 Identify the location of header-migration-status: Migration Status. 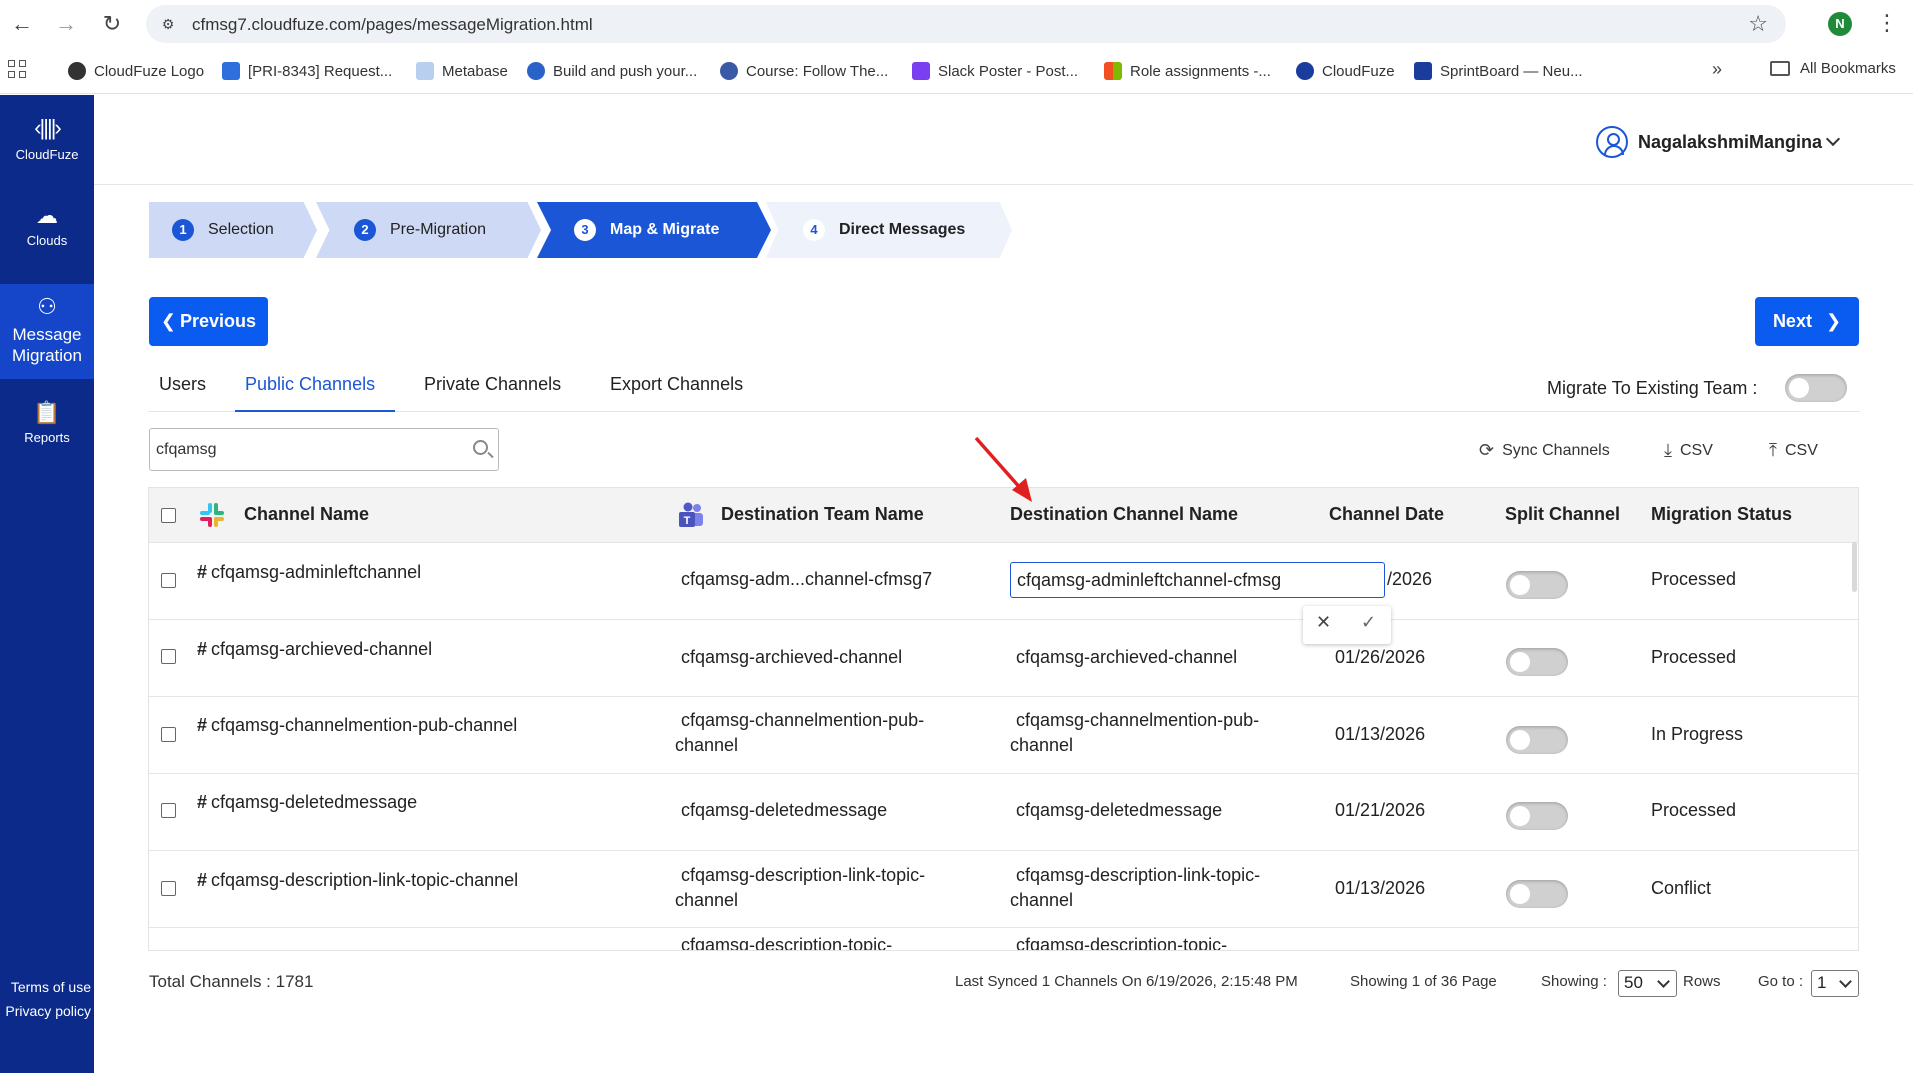
(1722, 514).